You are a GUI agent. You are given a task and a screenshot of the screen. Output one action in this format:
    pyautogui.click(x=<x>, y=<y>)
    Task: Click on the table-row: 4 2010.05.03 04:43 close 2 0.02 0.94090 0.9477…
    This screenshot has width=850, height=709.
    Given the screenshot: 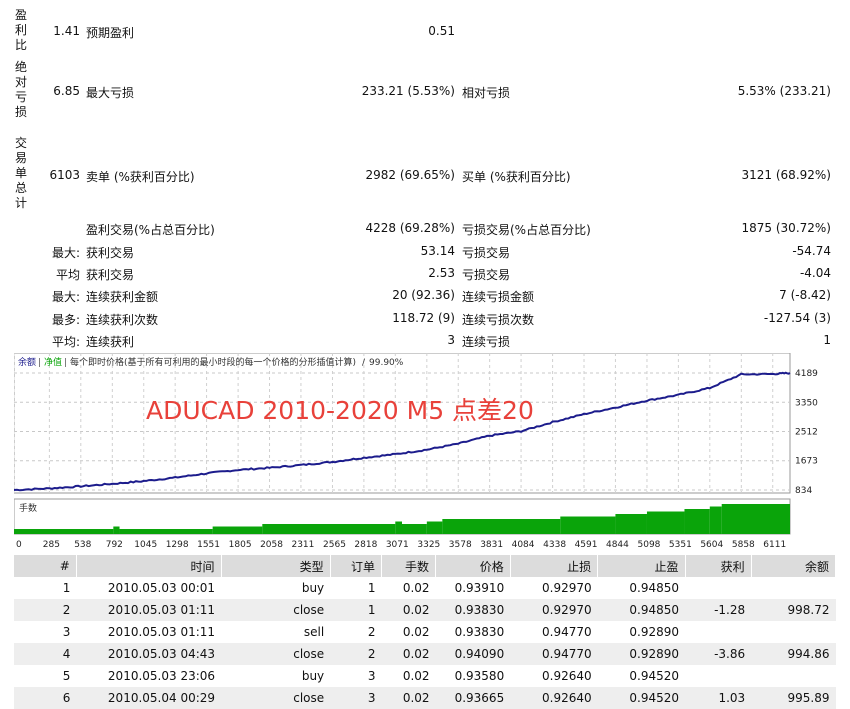 What is the action you would take?
    pyautogui.click(x=425, y=654)
    